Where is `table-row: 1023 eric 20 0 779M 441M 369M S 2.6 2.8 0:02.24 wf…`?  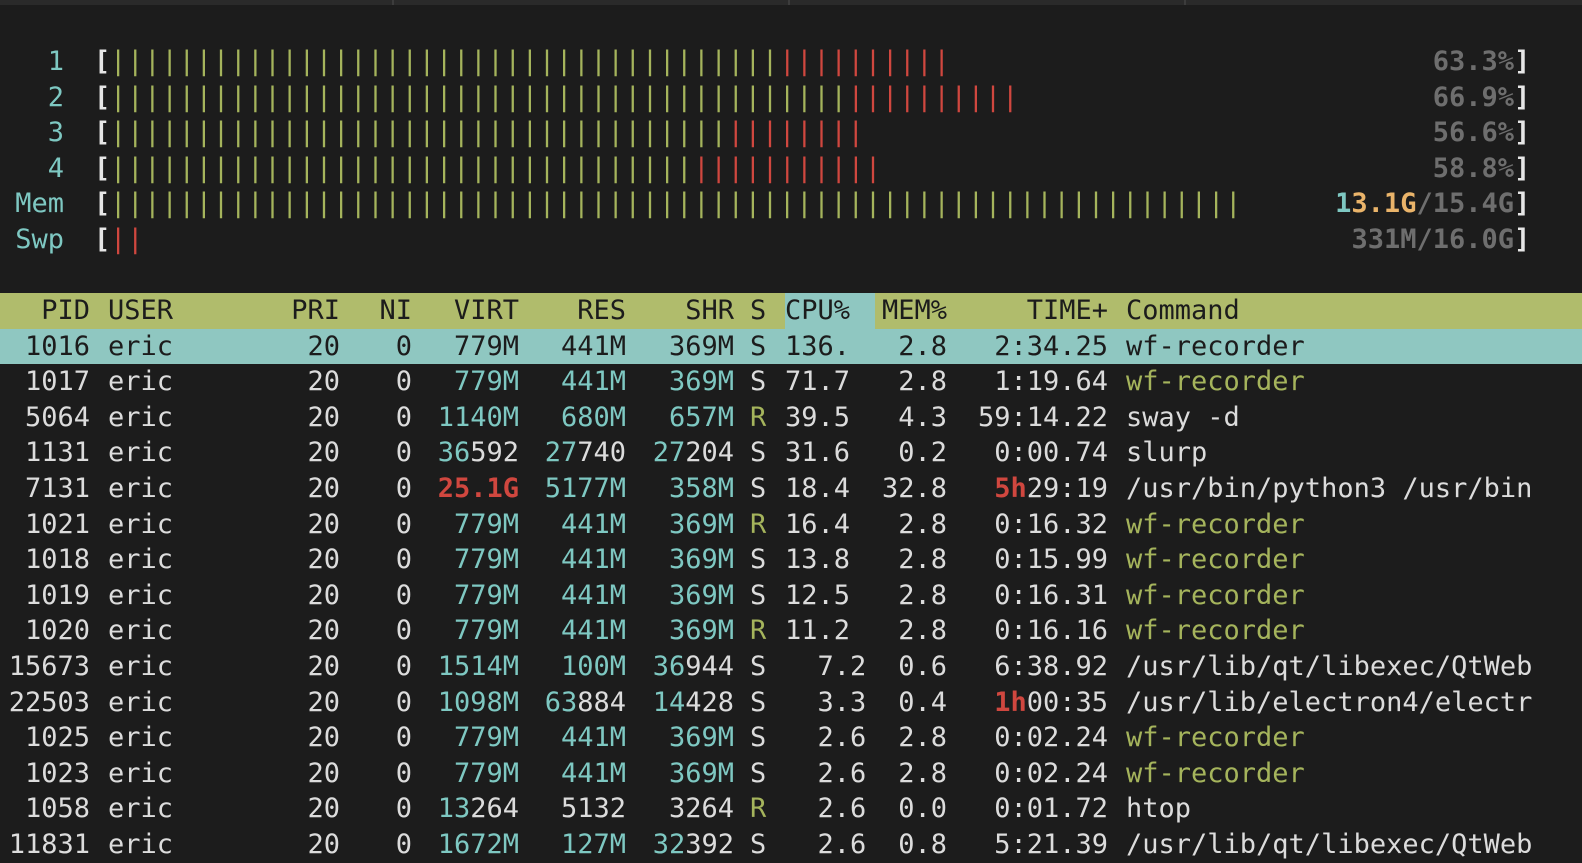 table-row: 1023 eric 20 0 779M 441M 369M S 2.6 2.8 0:02.24 wf… is located at coordinates (791, 774).